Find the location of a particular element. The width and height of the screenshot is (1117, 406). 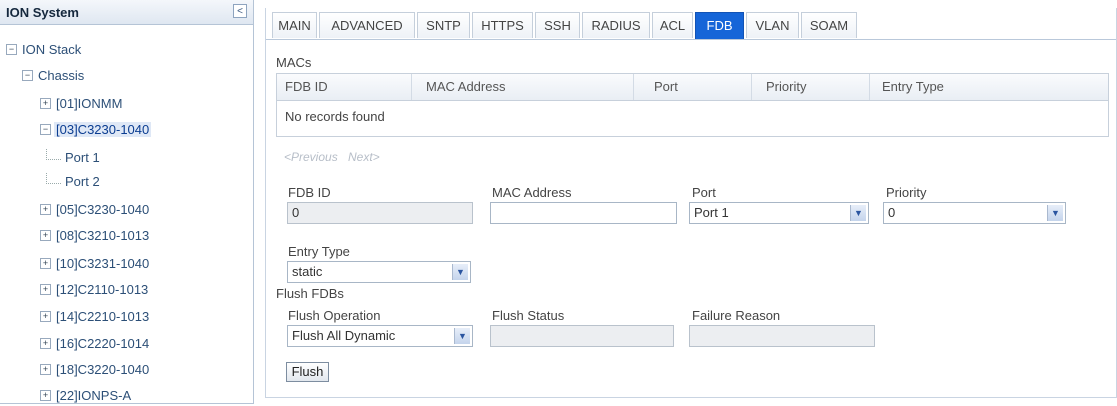

tab-radius: RADIUS is located at coordinates (616, 25).